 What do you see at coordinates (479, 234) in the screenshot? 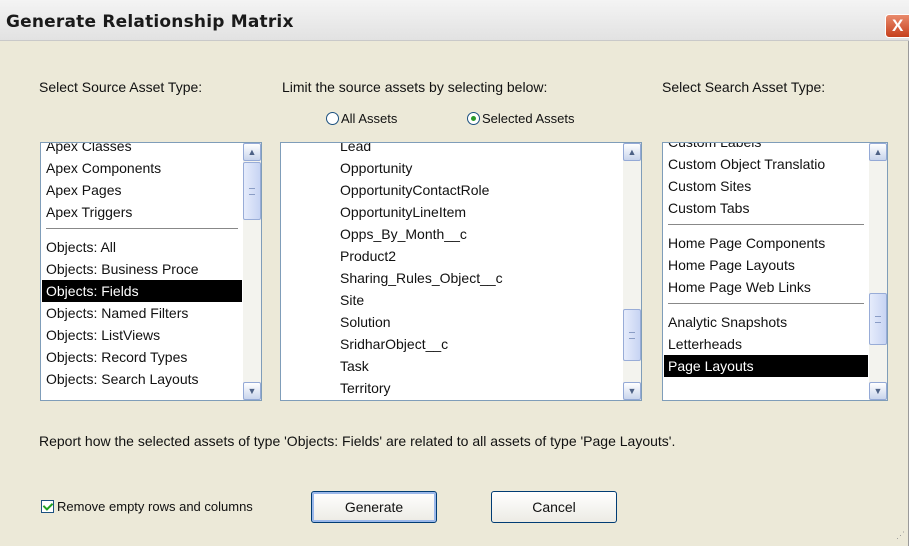
I see `list-item: Opps_By_Month__c` at bounding box center [479, 234].